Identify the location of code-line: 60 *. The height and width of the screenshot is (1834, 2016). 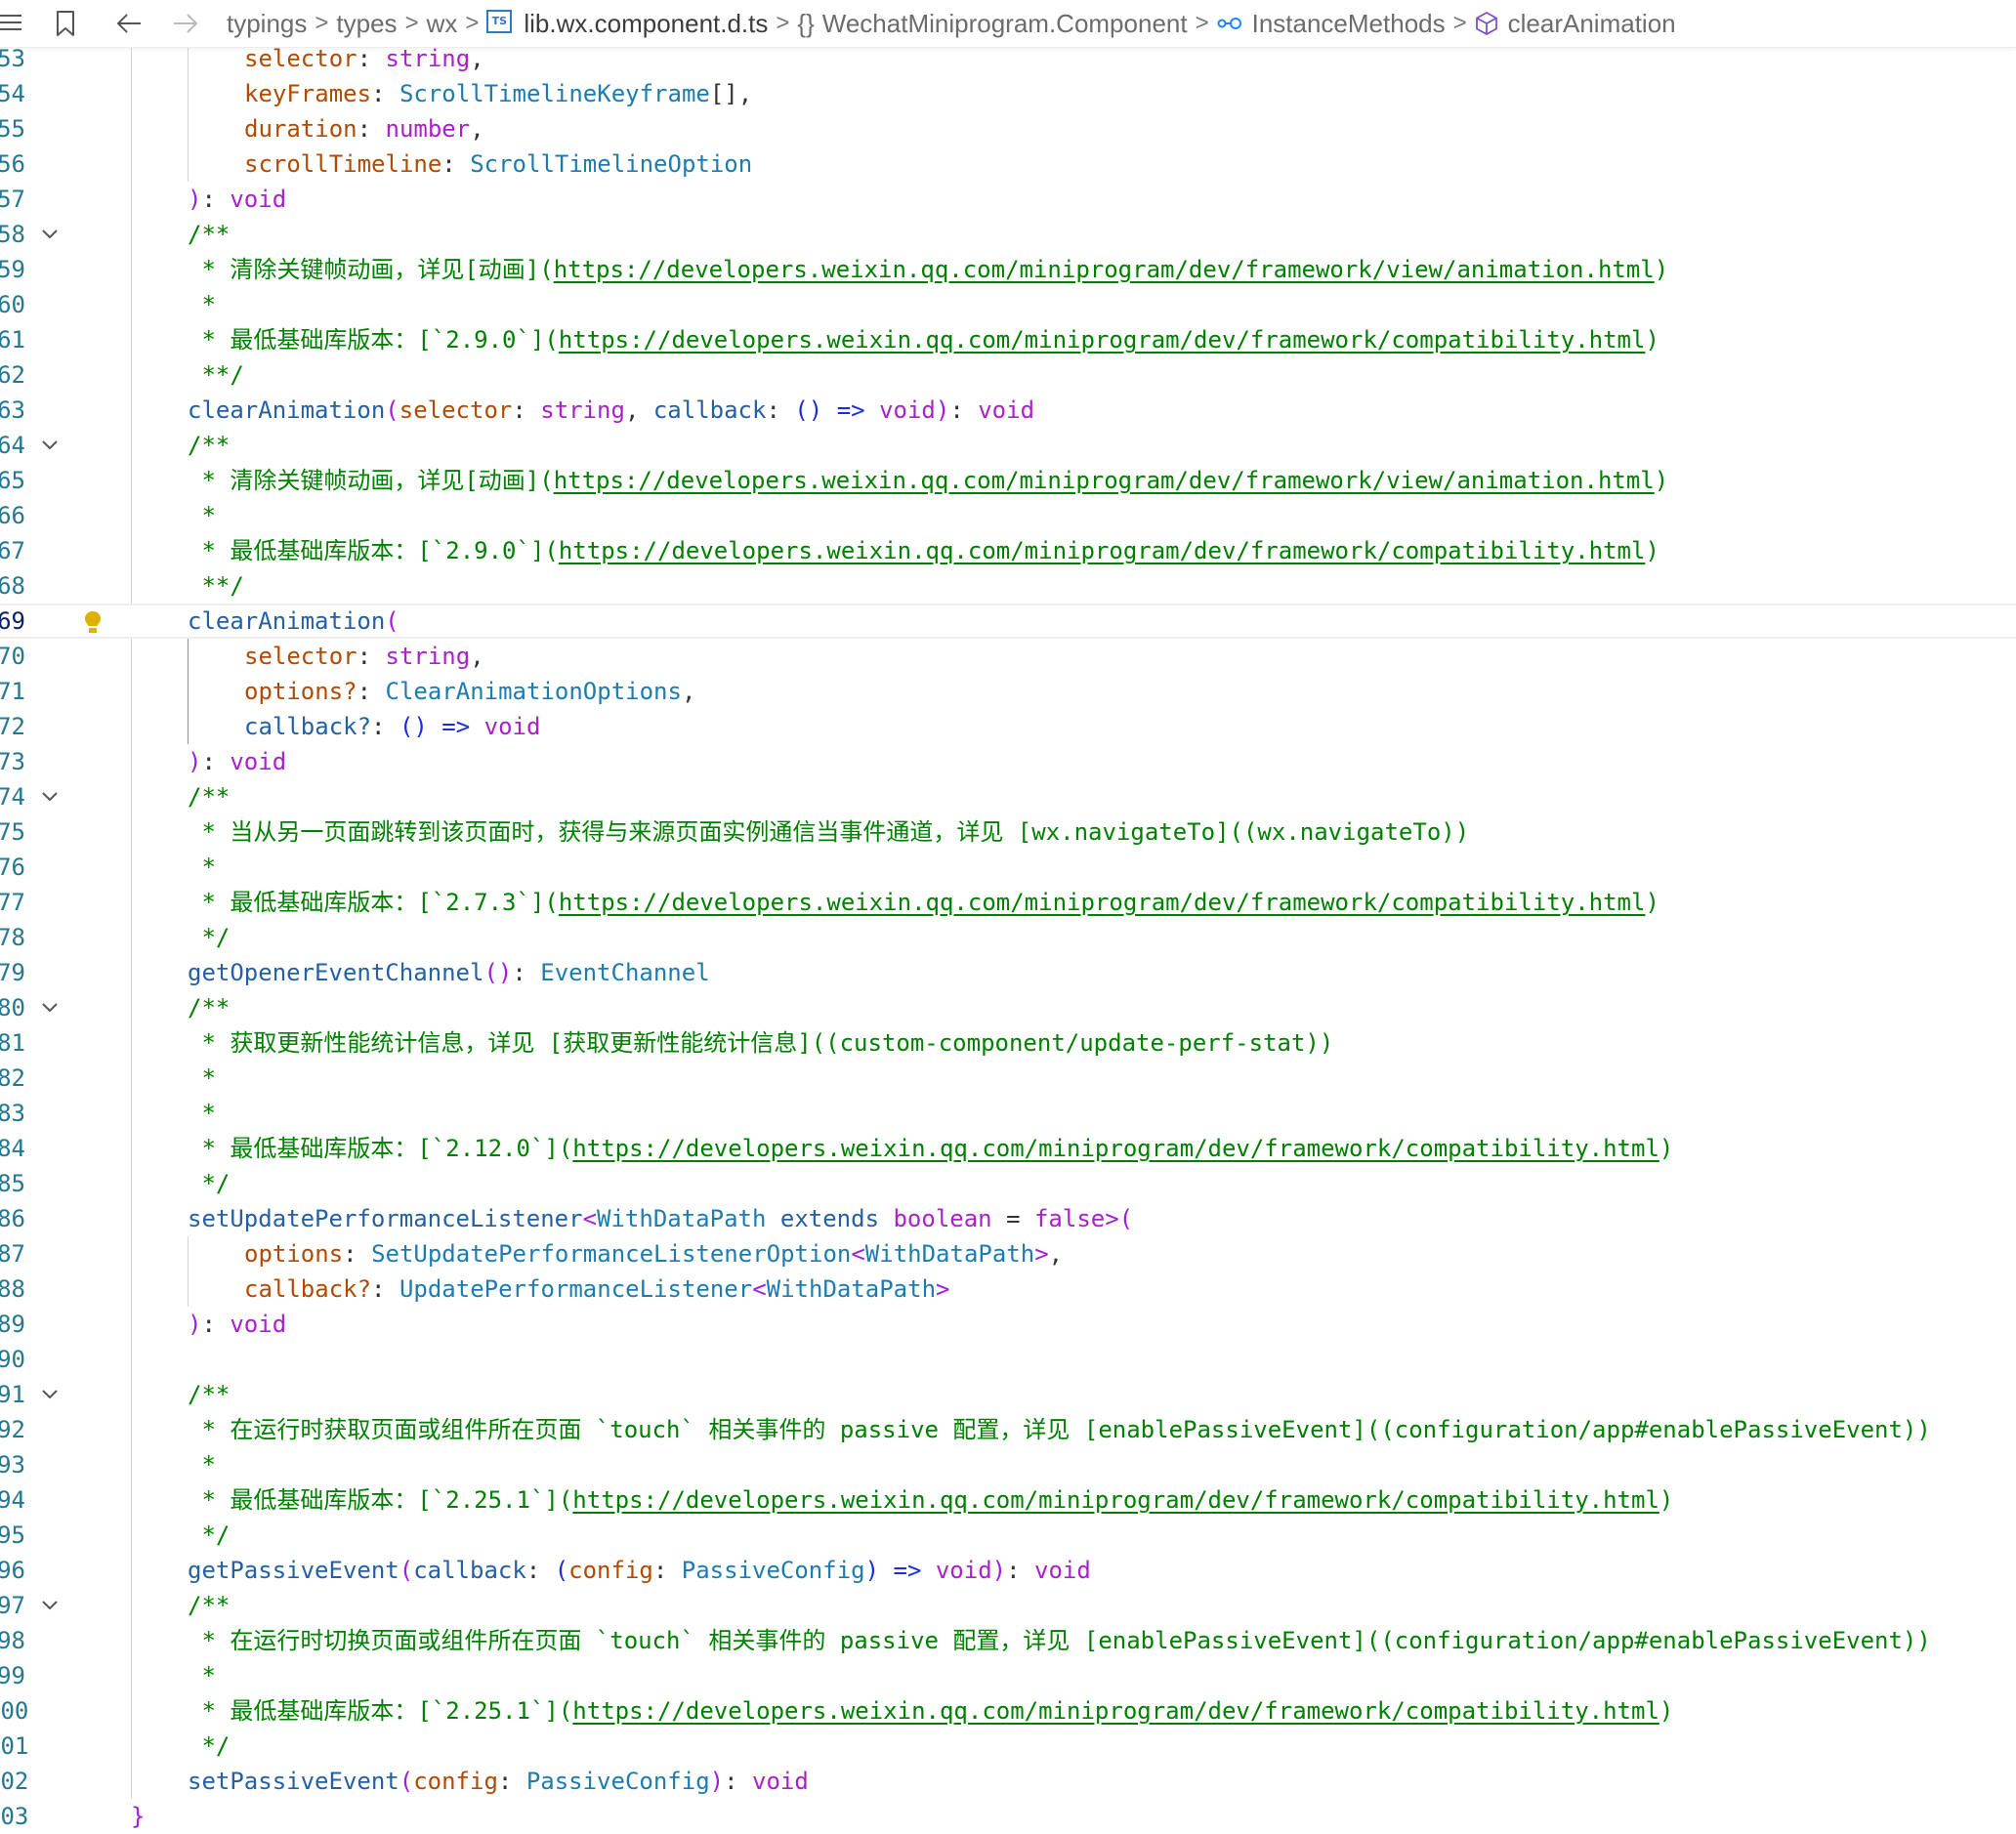
(1008, 304).